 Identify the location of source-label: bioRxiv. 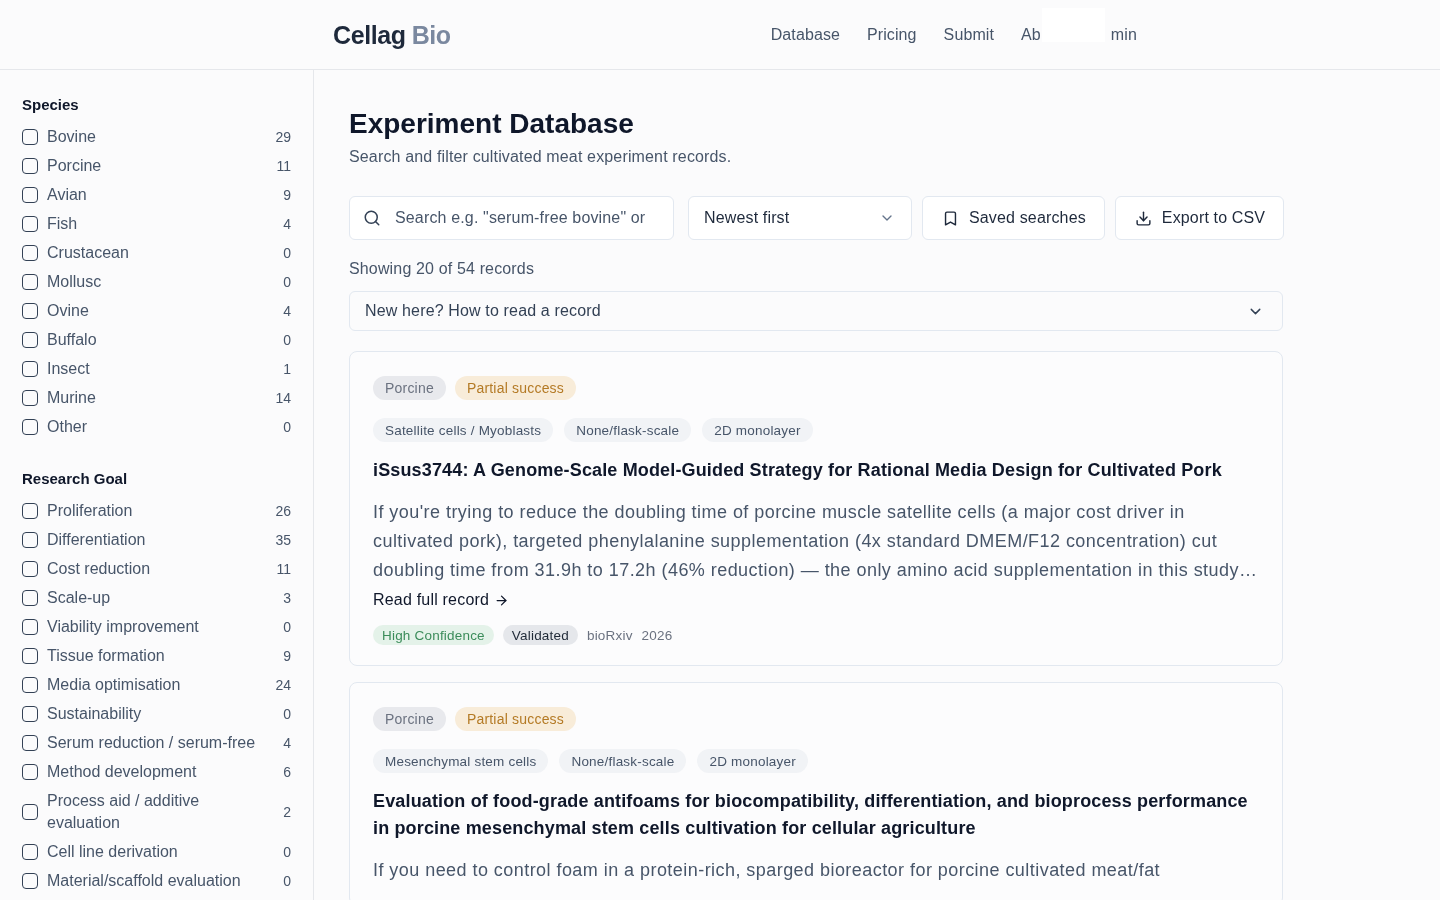
(609, 635).